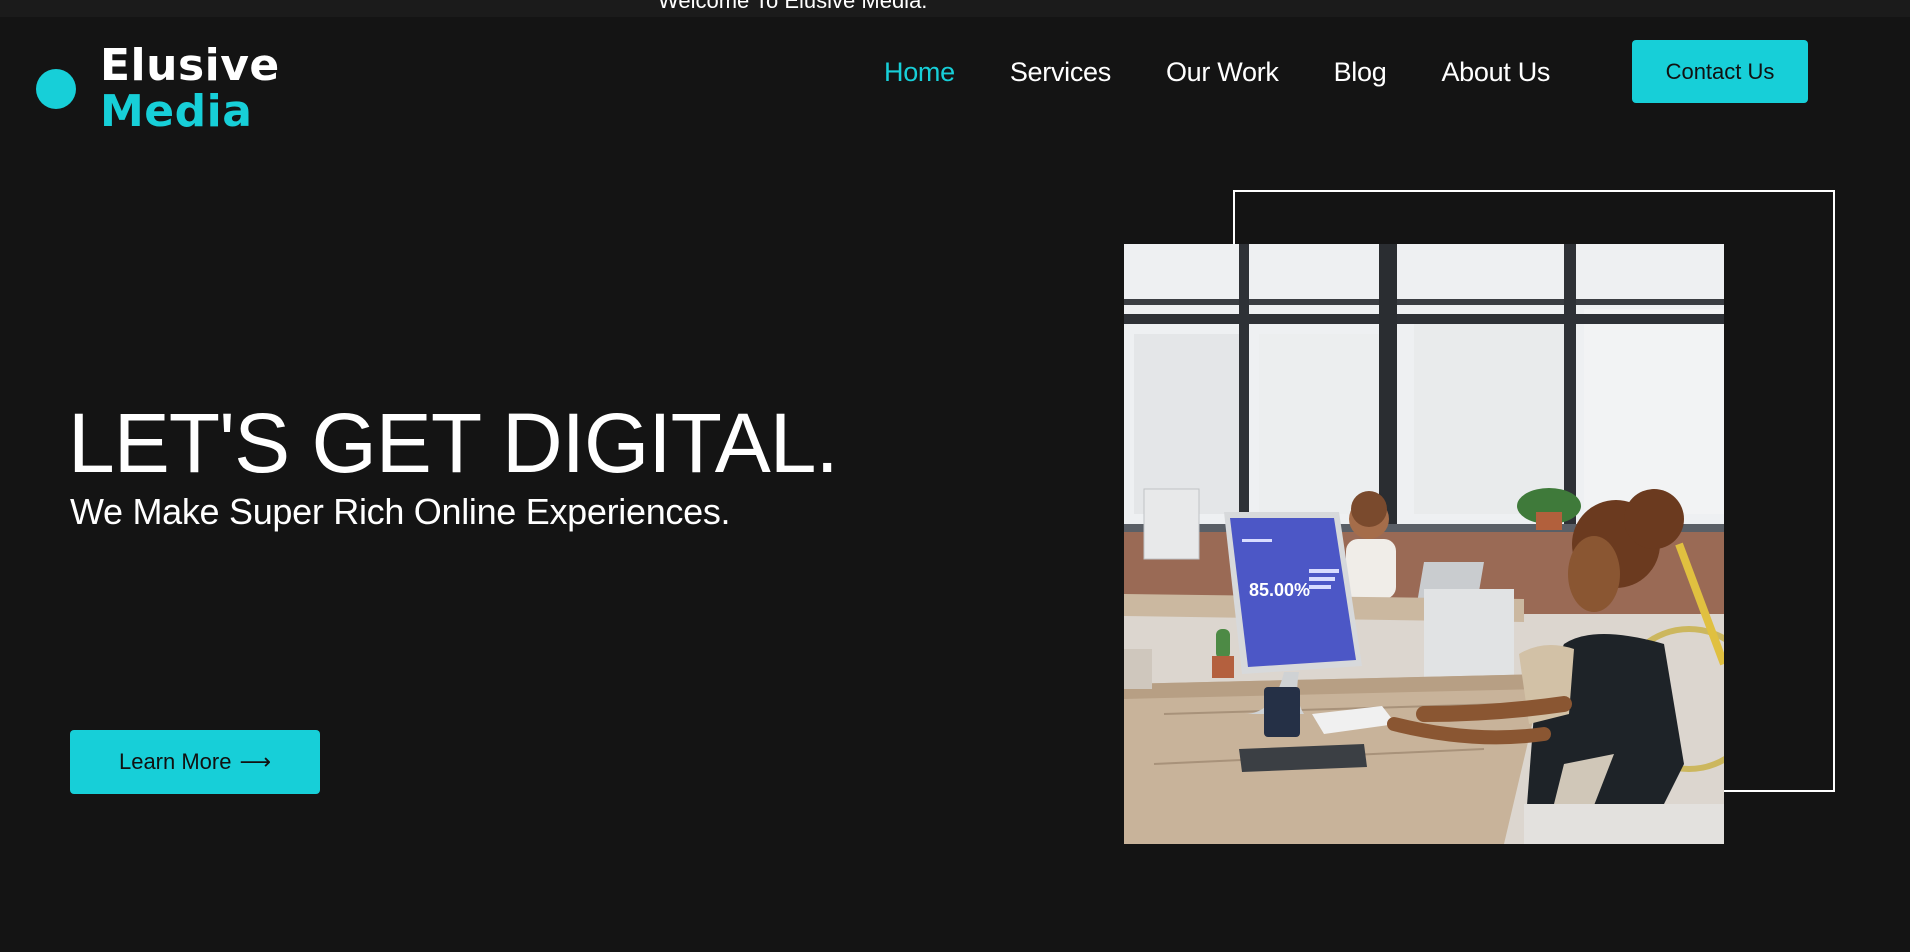 The height and width of the screenshot is (952, 1910). I want to click on announcement-bar: Welcome To Elusive Media., so click(955, 8).